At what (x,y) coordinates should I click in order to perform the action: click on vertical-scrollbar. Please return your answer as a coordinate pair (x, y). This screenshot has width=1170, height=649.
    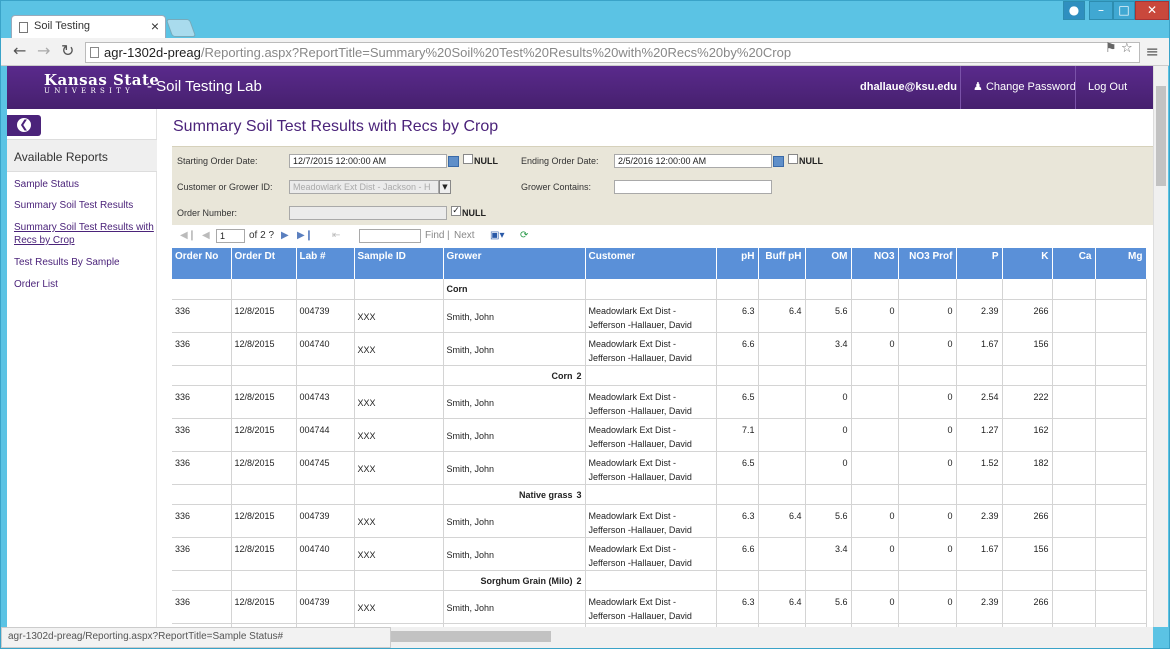
    Looking at the image, I should click on (1160, 346).